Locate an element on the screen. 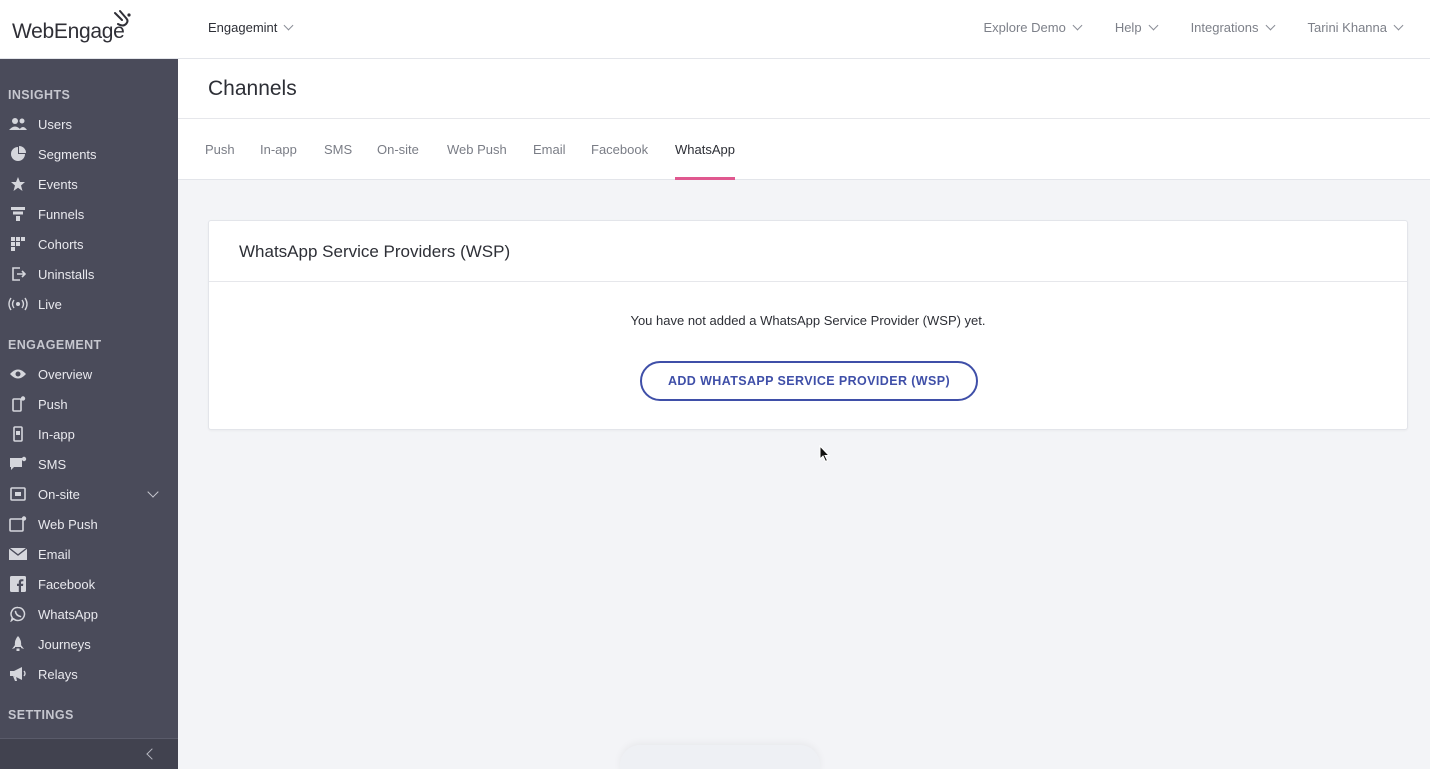 This screenshot has height=769, width=1430. chevron-left-icon is located at coordinates (152, 754).